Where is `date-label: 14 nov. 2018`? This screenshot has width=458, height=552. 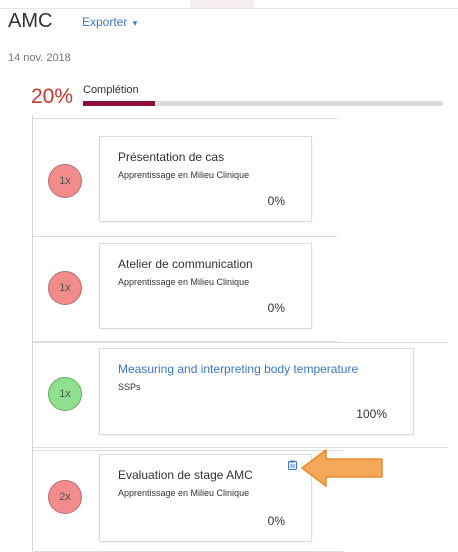 date-label: 14 nov. 2018 is located at coordinates (39, 58).